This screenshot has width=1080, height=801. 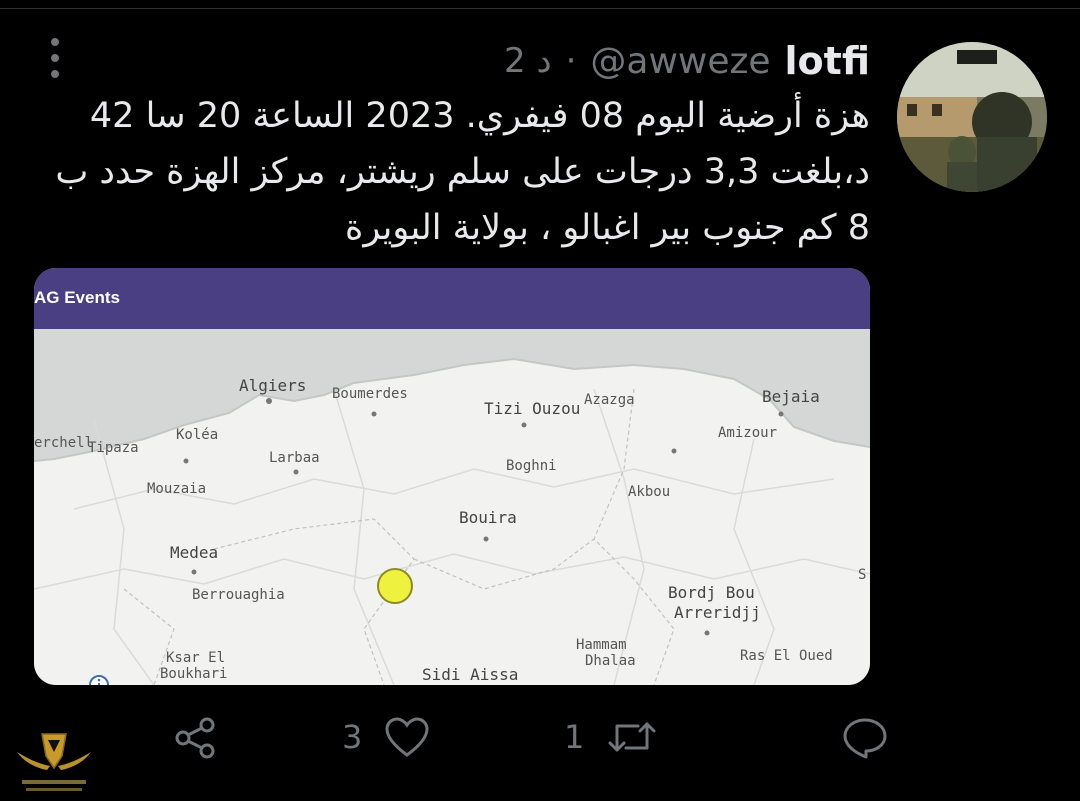 I want to click on map-label-larbaa: Larbaa, so click(x=294, y=458).